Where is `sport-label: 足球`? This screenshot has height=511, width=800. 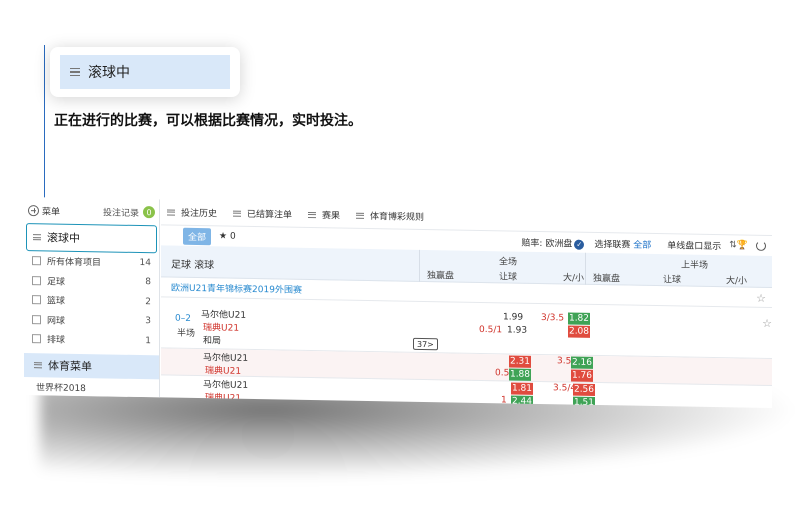
sport-label: 足球 is located at coordinates (56, 282).